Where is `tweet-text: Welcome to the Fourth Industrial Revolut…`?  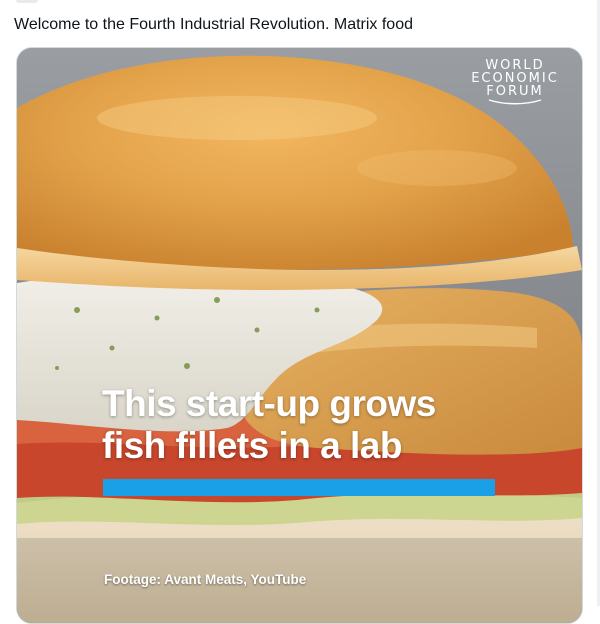 tweet-text: Welcome to the Fourth Industrial Revolut… is located at coordinates (213, 24).